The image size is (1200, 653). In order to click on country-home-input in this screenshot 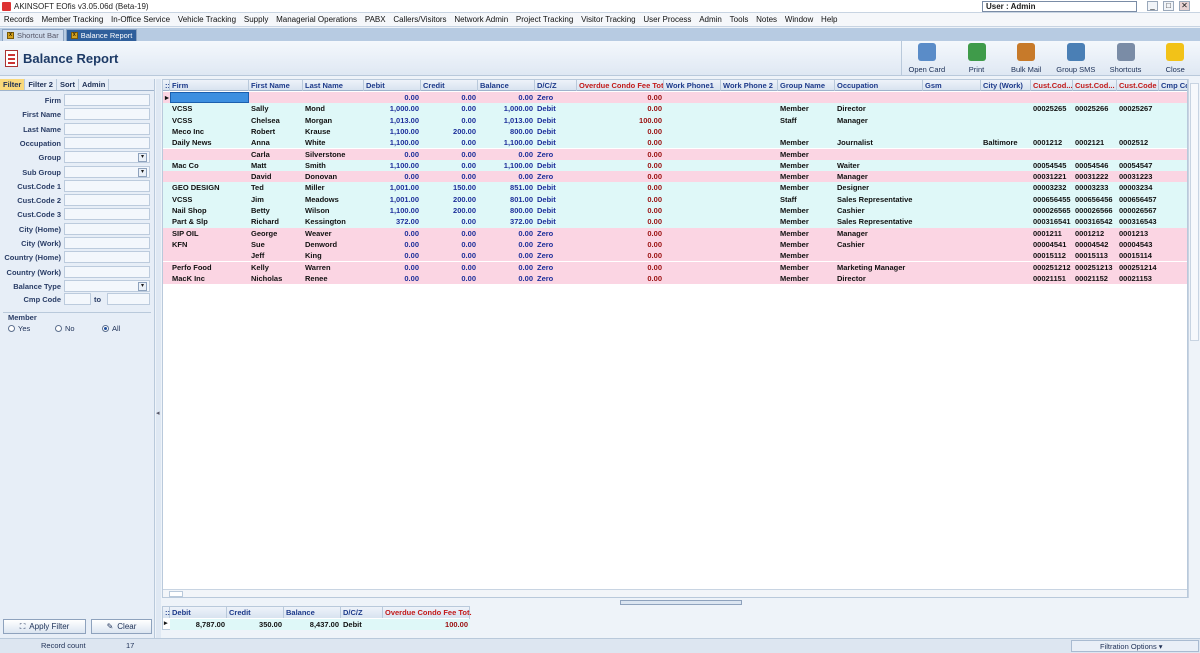, I will do `click(107, 257)`.